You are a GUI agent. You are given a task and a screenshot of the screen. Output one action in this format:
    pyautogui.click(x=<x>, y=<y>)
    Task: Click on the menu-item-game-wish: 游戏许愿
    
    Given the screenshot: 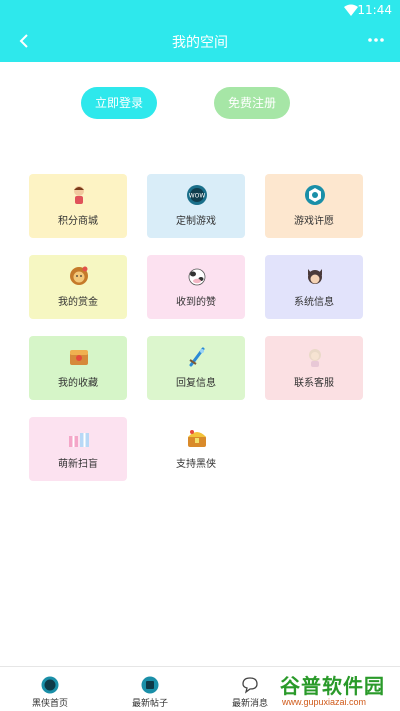 What is the action you would take?
    pyautogui.click(x=314, y=206)
    